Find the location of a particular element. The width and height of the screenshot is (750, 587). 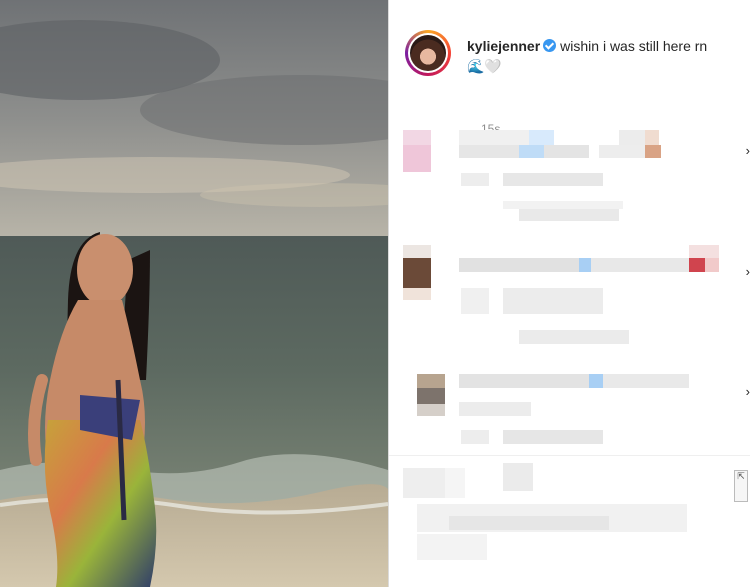

username-link: kyliejenner is located at coordinates (503, 46).